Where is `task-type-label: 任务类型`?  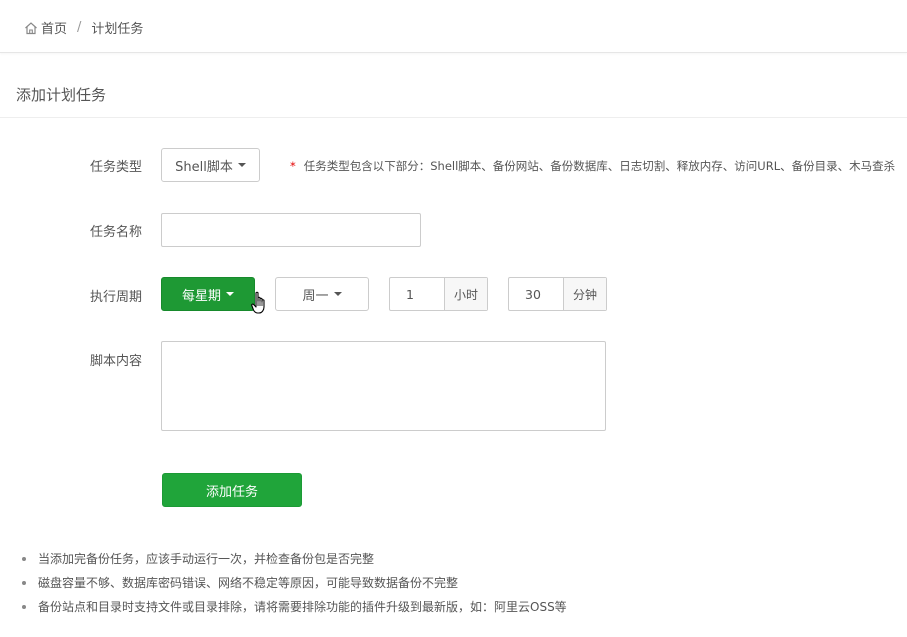 task-type-label: 任务类型 is located at coordinates (115, 167).